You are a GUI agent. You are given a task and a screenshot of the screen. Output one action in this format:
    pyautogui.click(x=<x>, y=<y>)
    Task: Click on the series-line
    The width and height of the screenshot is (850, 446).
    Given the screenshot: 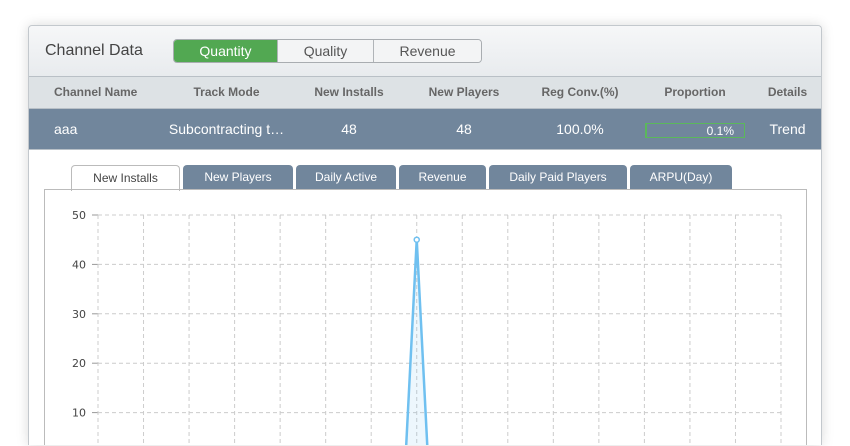 What is the action you would take?
    pyautogui.click(x=416, y=342)
    